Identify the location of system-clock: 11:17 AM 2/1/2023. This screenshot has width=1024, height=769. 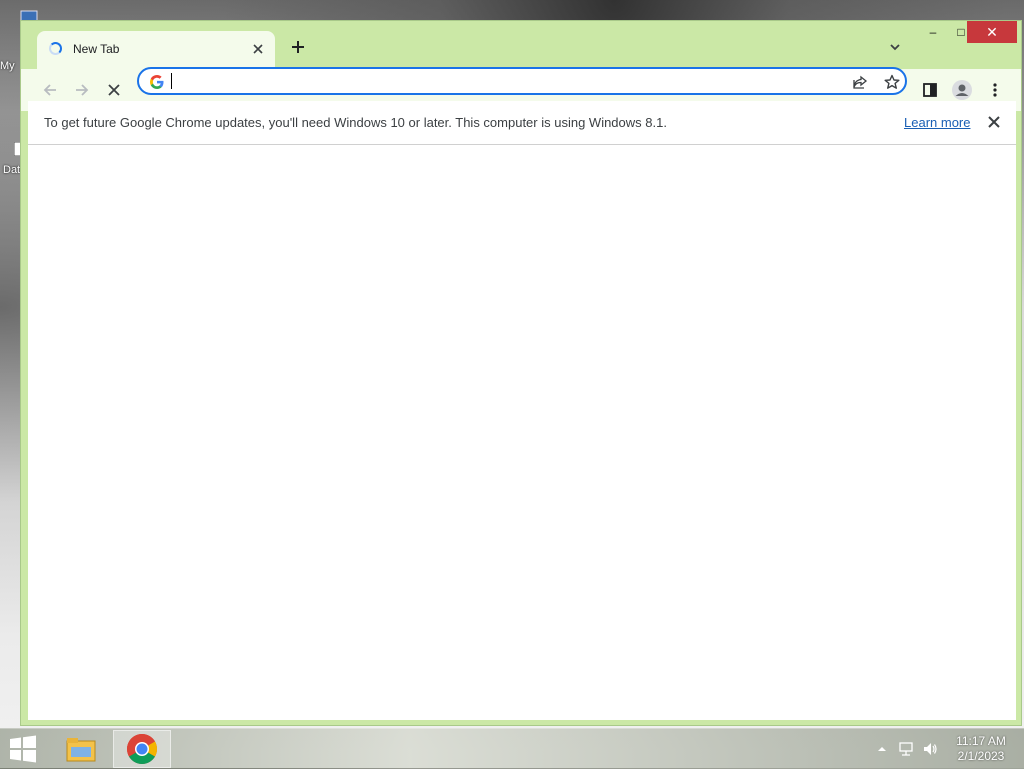
(981, 749).